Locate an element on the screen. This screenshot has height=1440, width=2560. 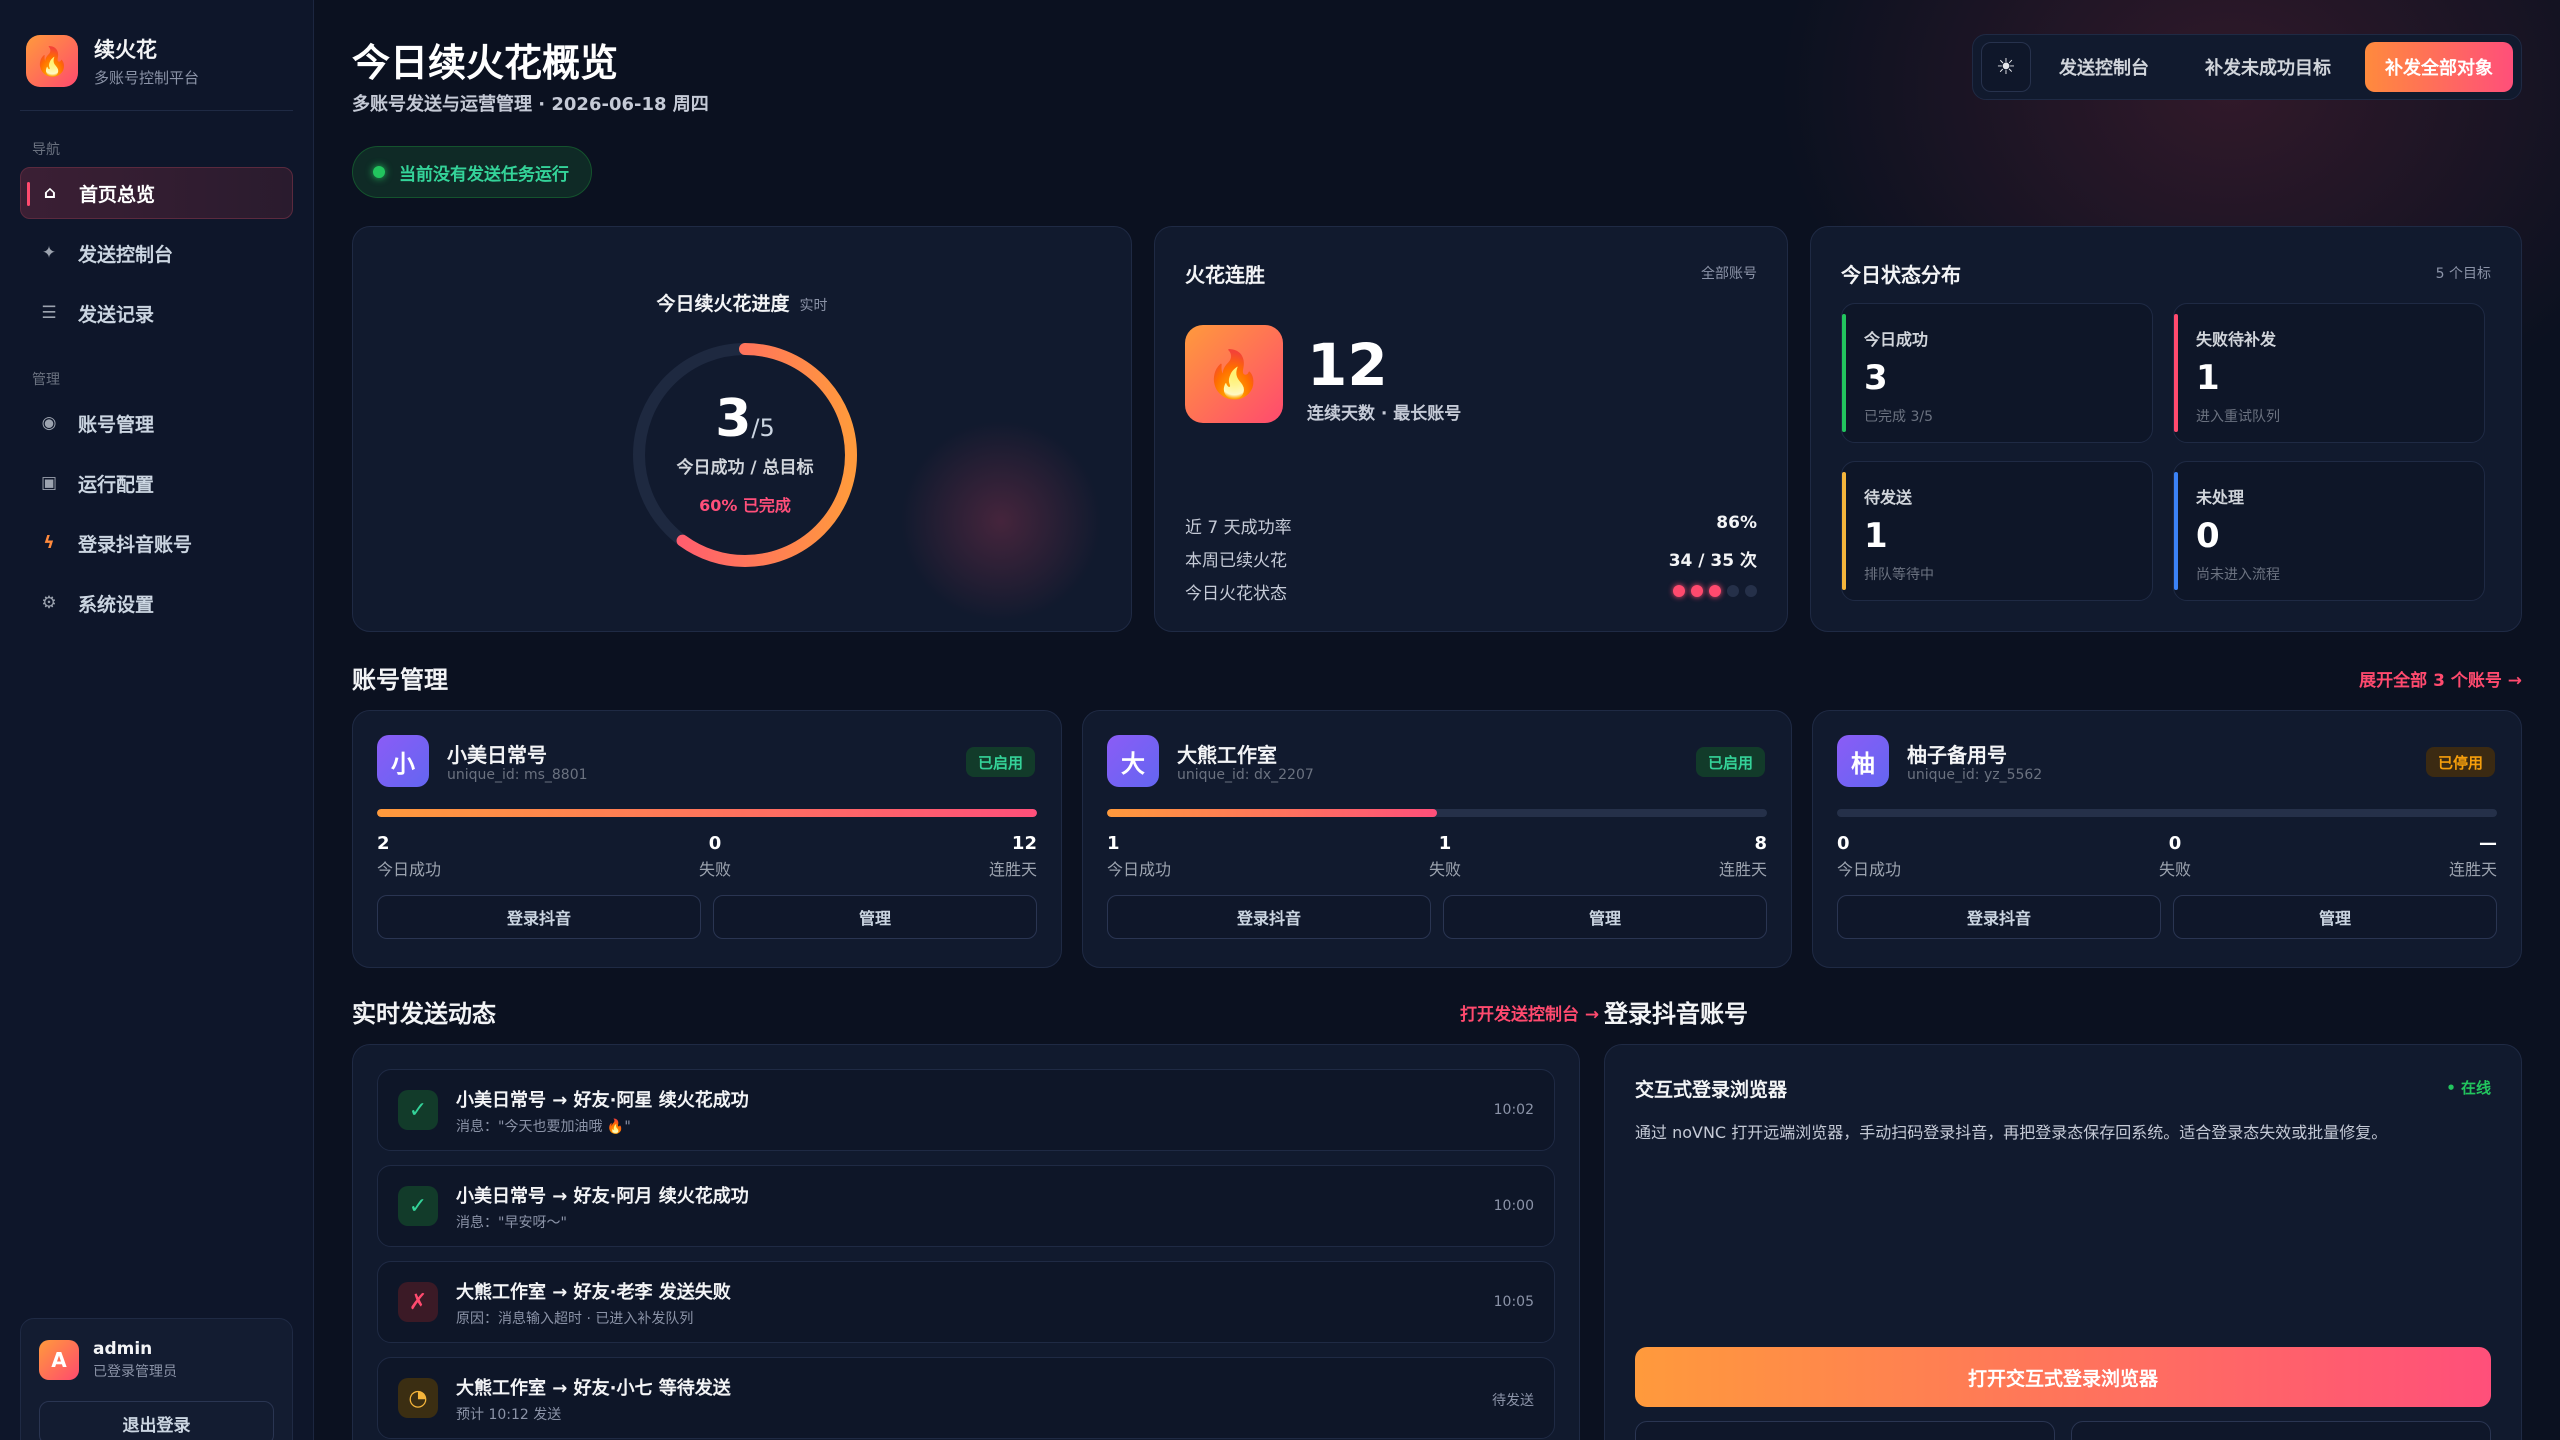
success-count: 1 is located at coordinates (1113, 843).